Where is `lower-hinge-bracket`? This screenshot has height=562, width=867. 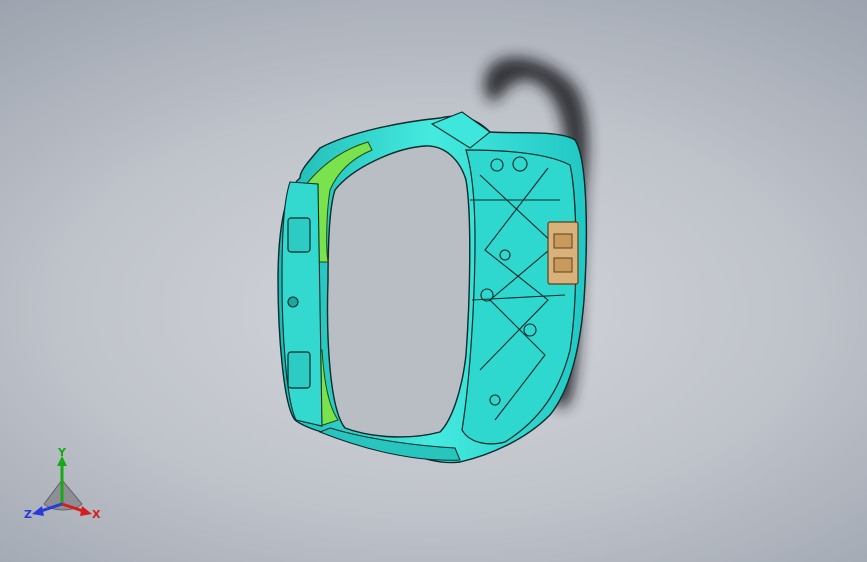
lower-hinge-bracket is located at coordinates (299, 370).